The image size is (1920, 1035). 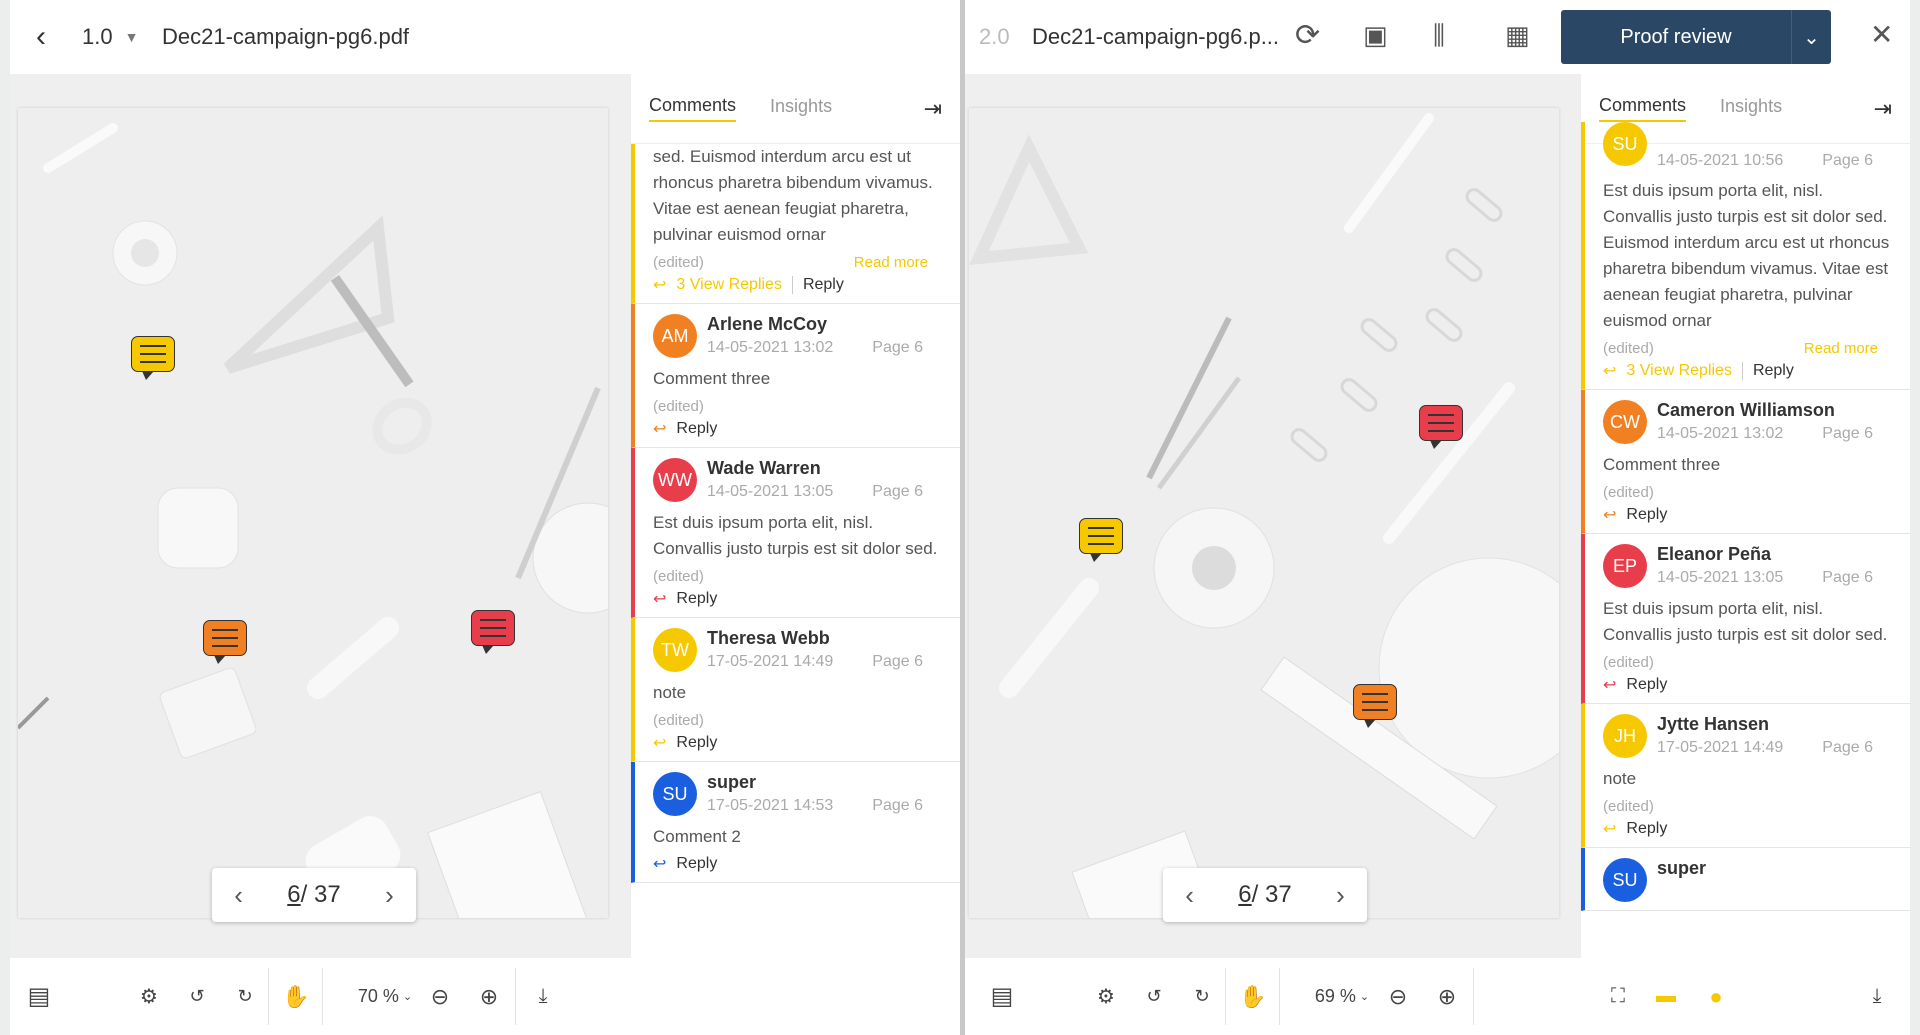 I want to click on comment-card: SU super, so click(x=1745, y=879).